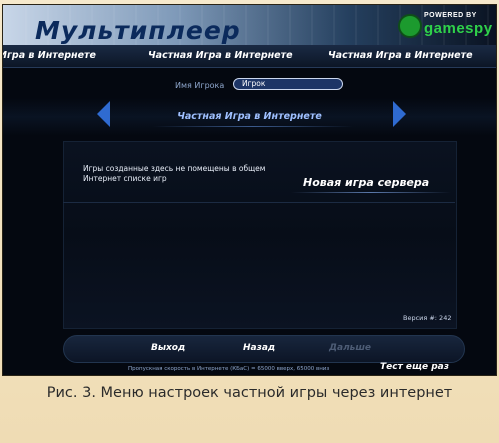 The image size is (499, 443). What do you see at coordinates (249, 116) in the screenshot?
I see `game-mode-label: Частная Игра в Интернете` at bounding box center [249, 116].